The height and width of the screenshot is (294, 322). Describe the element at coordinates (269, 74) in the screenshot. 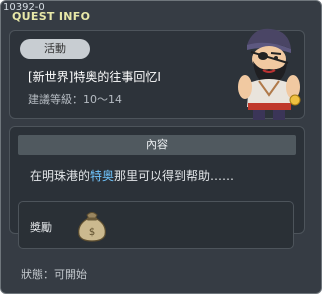

I see `npc-portrait-icon` at that location.